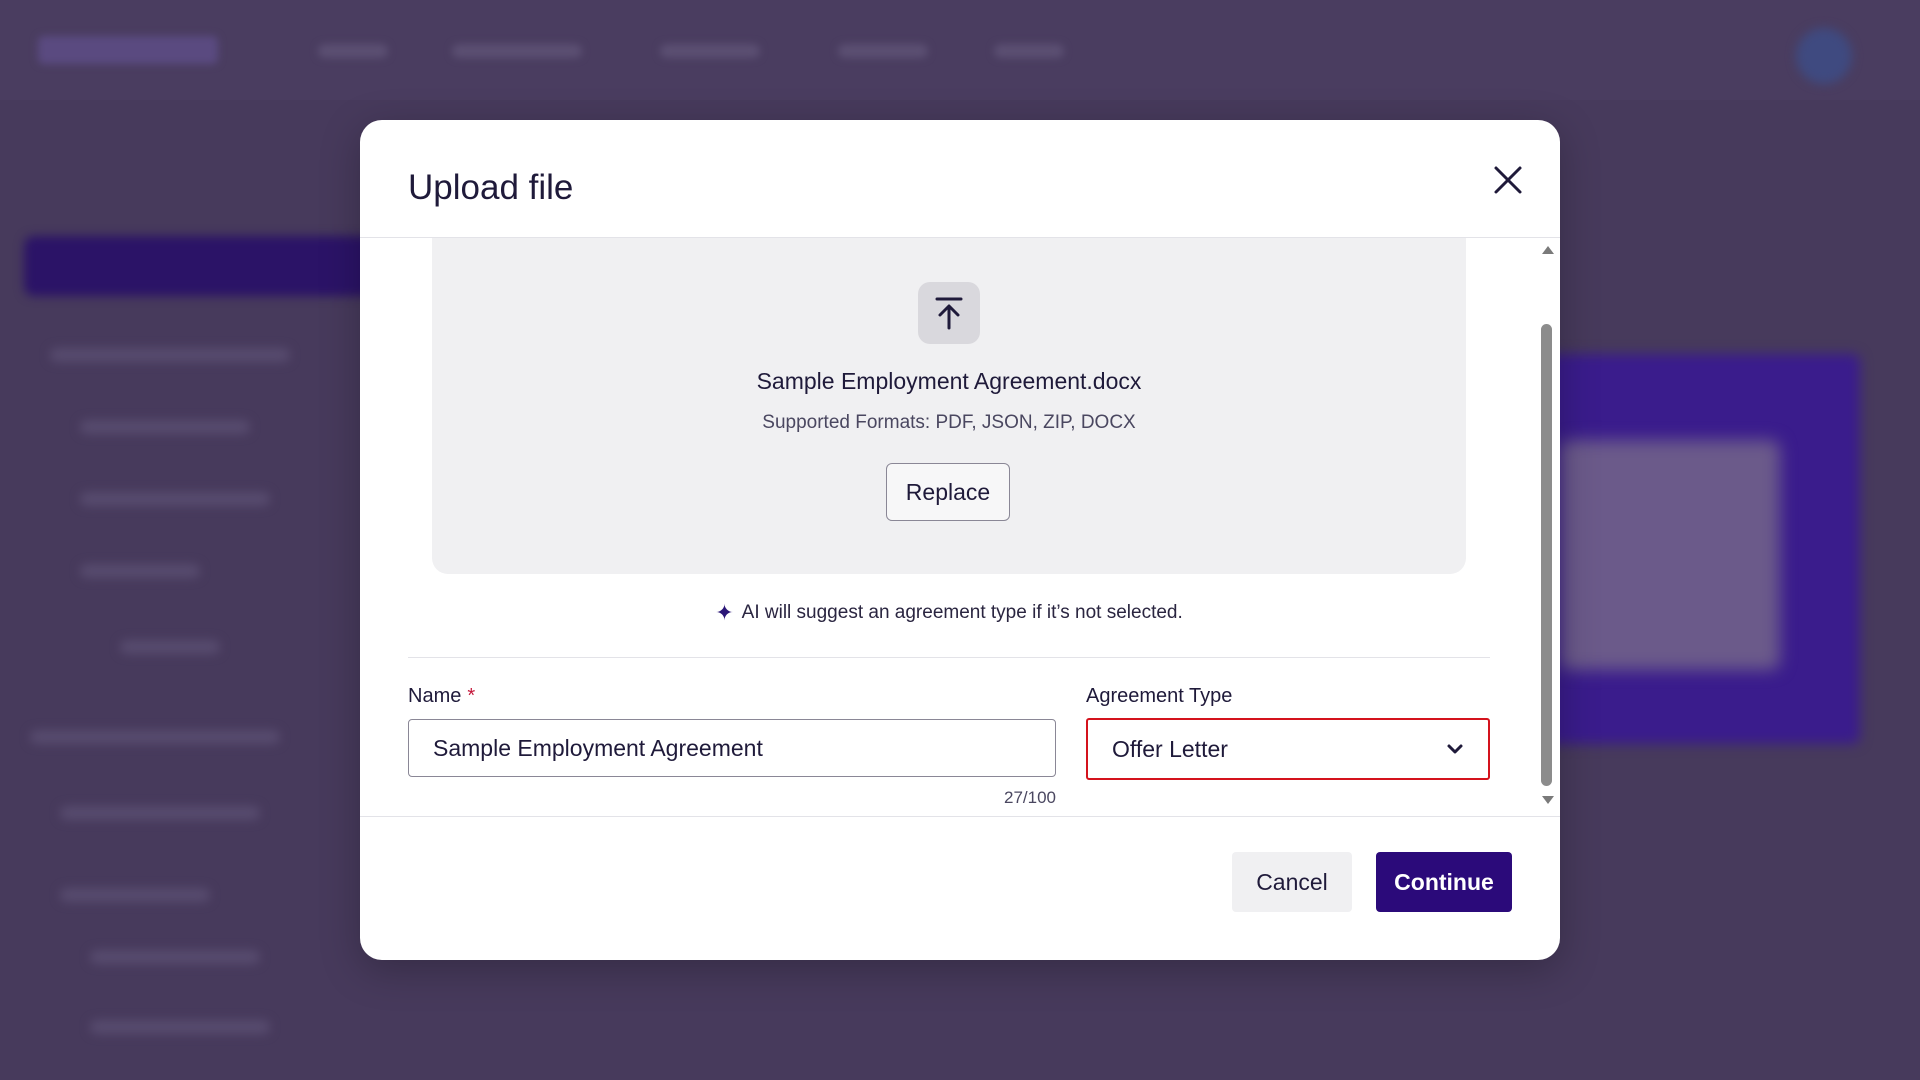 The height and width of the screenshot is (1080, 1920). What do you see at coordinates (949, 657) in the screenshot?
I see `section-divider` at bounding box center [949, 657].